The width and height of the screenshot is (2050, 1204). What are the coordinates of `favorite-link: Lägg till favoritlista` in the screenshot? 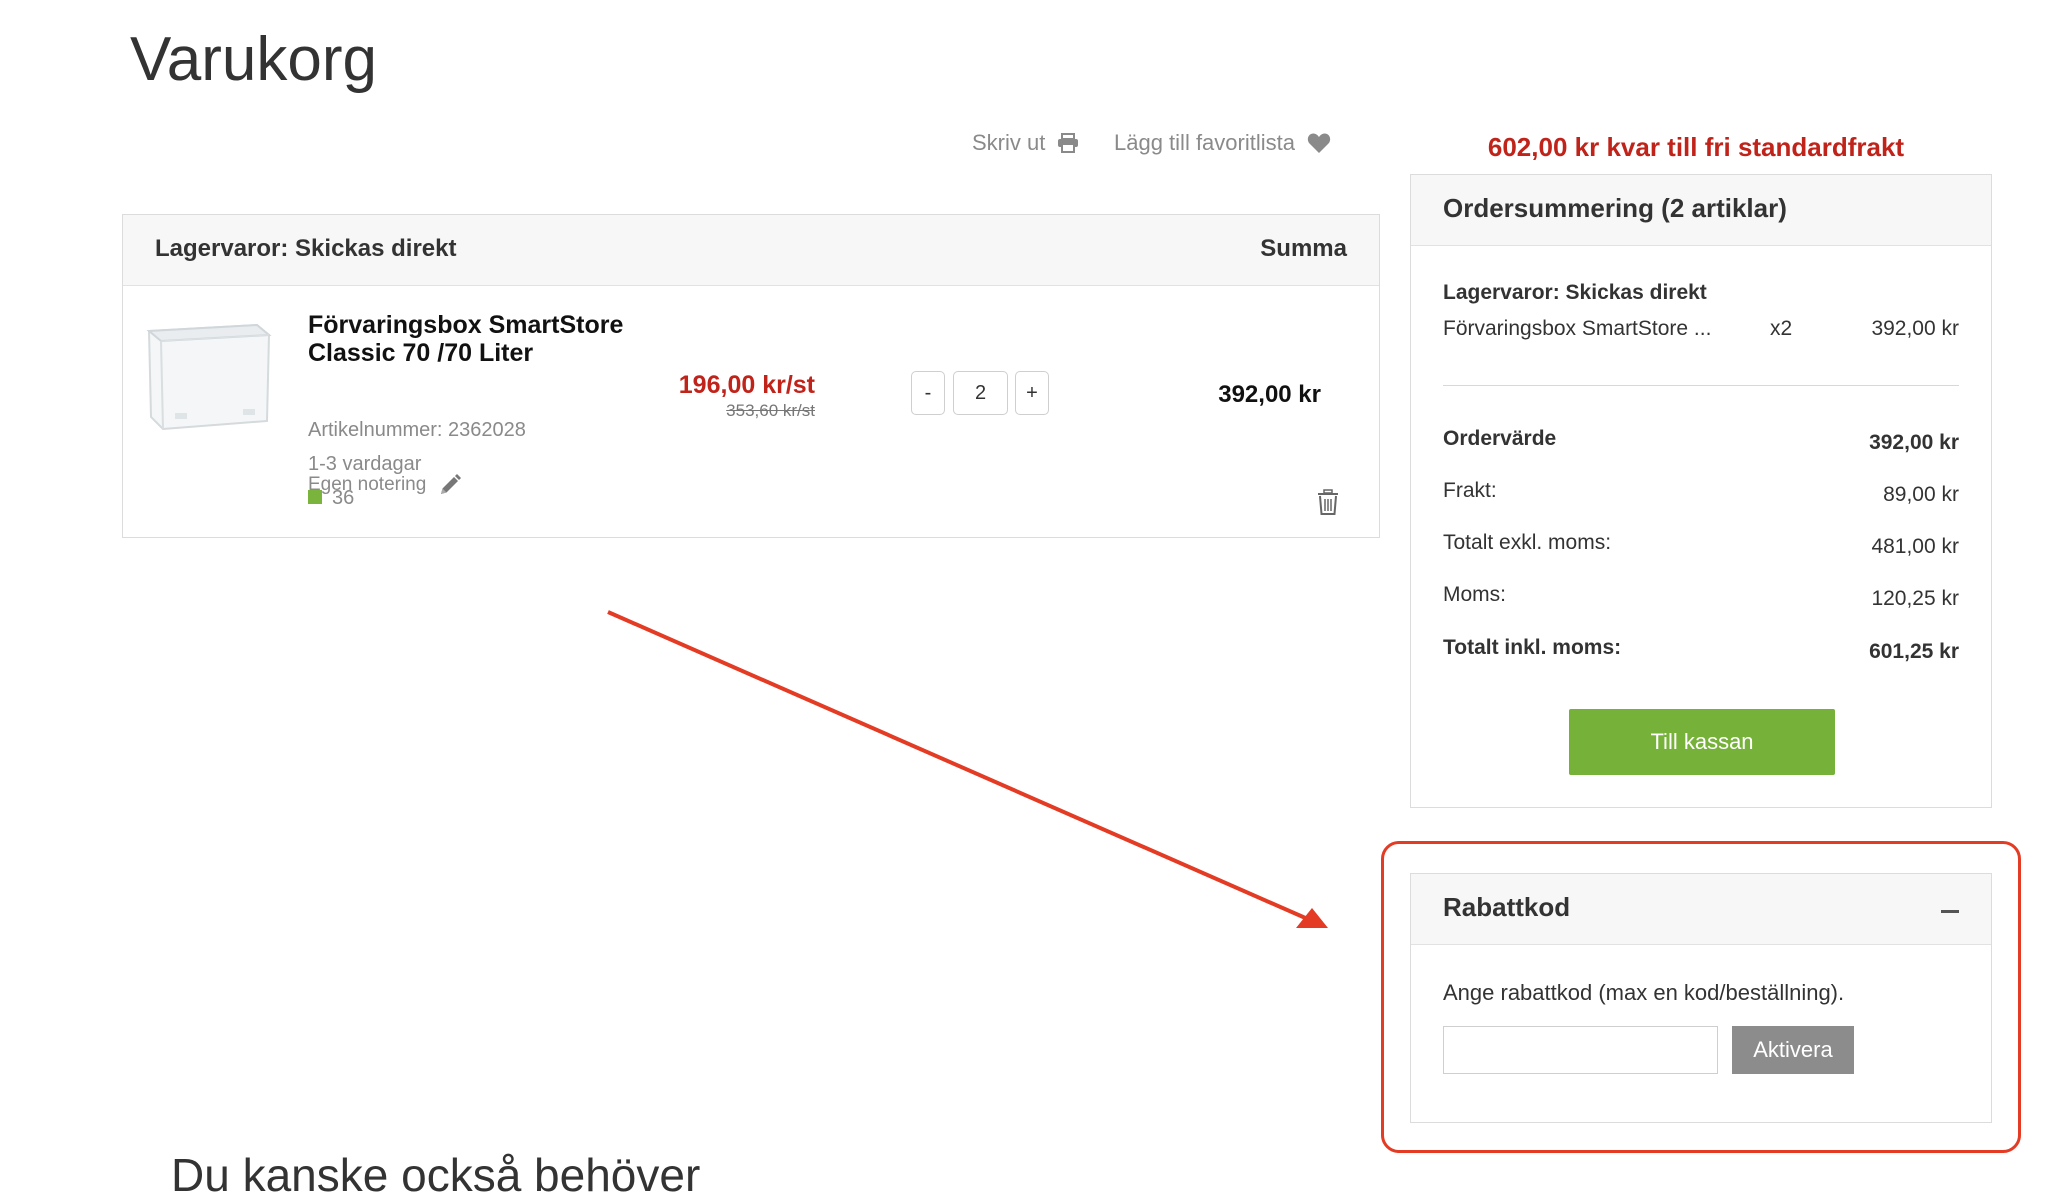 It's located at (1222, 143).